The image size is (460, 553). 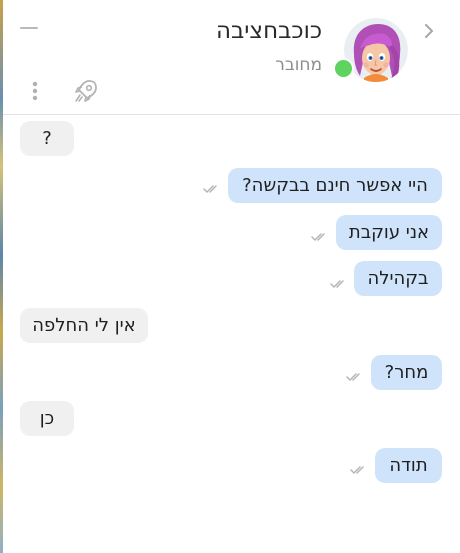 What do you see at coordinates (429, 31) in the screenshot?
I see `chevron-right-icon` at bounding box center [429, 31].